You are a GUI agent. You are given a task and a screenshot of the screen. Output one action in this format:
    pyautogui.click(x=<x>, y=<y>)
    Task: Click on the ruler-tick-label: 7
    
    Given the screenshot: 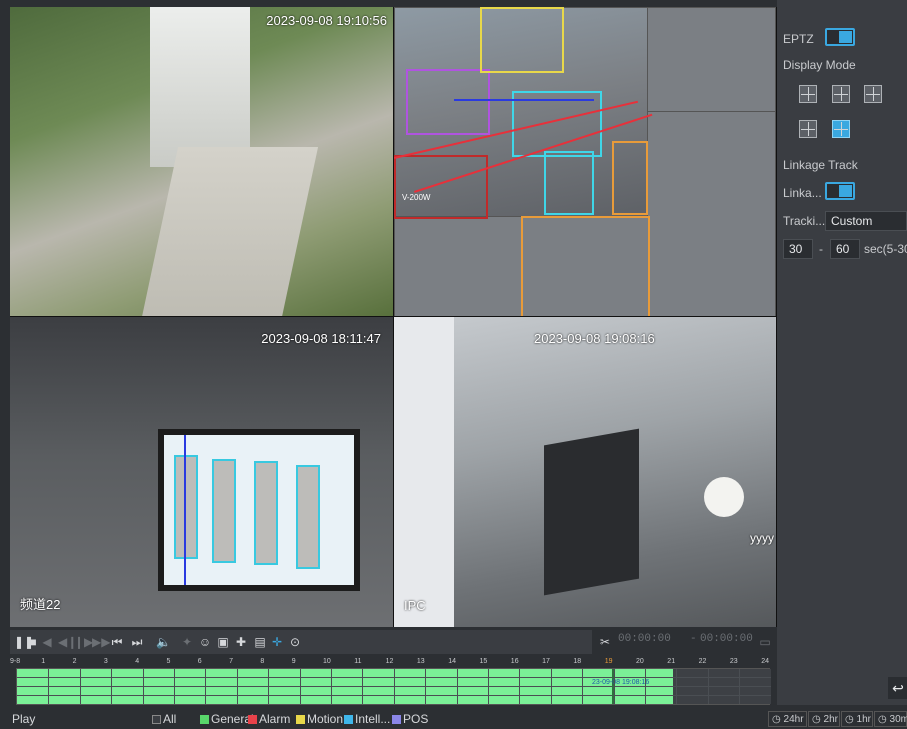 What is the action you would take?
    pyautogui.click(x=231, y=661)
    